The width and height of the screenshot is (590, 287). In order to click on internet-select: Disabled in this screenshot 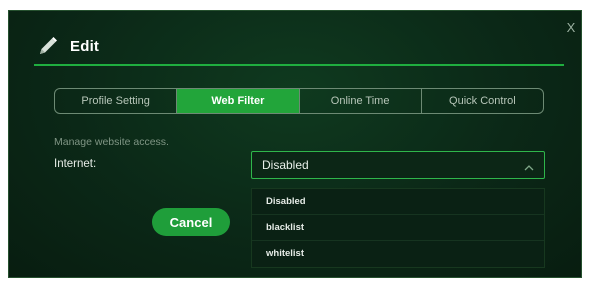, I will do `click(398, 165)`.